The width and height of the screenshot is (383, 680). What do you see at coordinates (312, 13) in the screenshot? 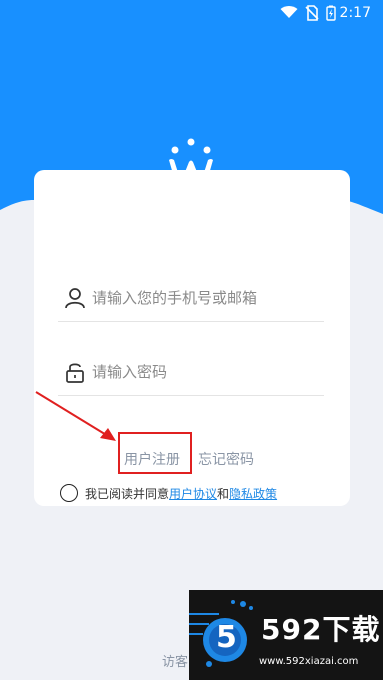
I see `no-sim-icon` at bounding box center [312, 13].